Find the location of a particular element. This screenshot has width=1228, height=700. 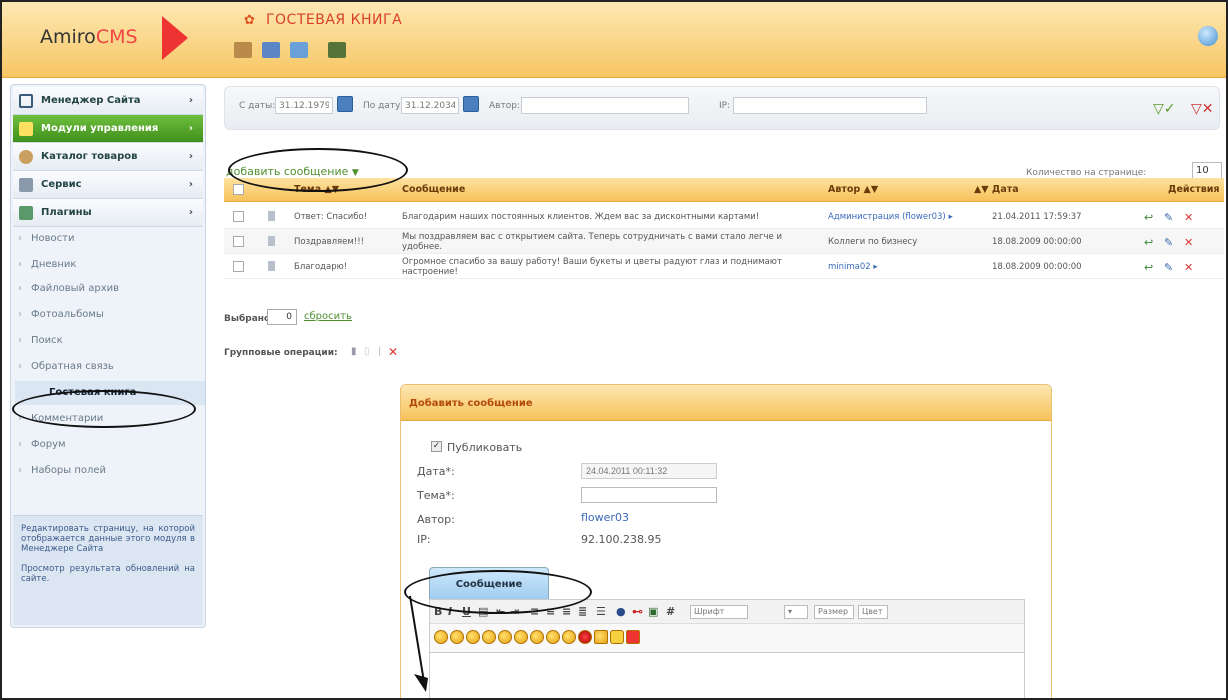

filter-to-input is located at coordinates (430, 105).